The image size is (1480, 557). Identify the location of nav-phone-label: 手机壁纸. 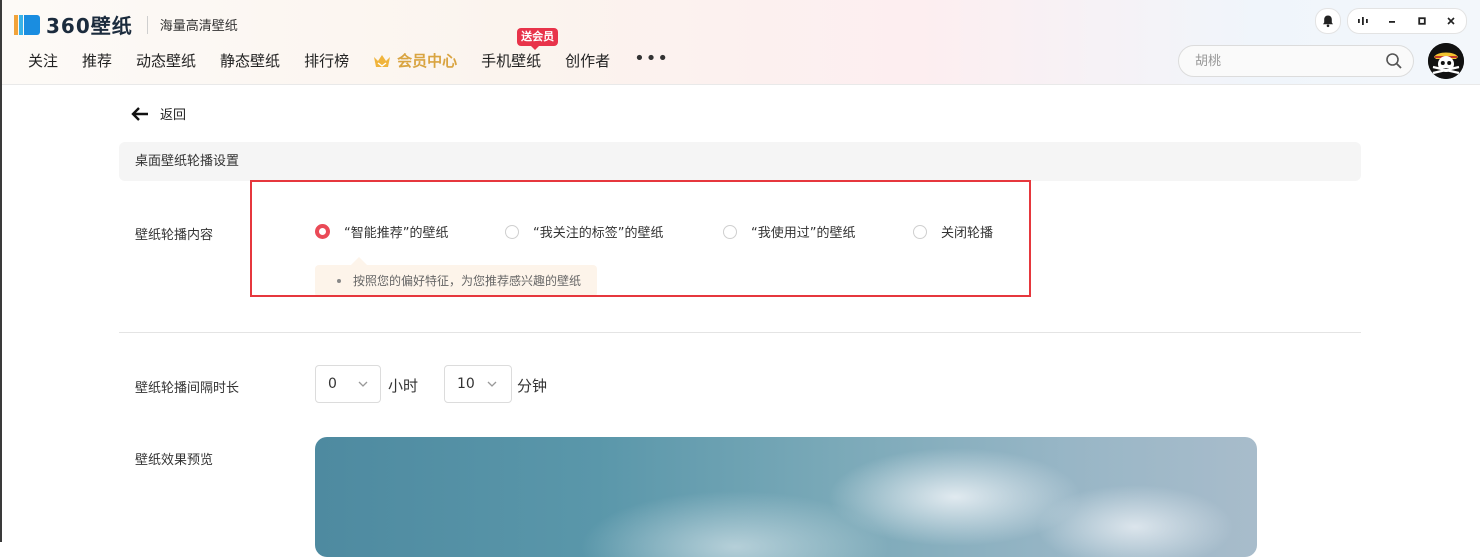
(511, 61).